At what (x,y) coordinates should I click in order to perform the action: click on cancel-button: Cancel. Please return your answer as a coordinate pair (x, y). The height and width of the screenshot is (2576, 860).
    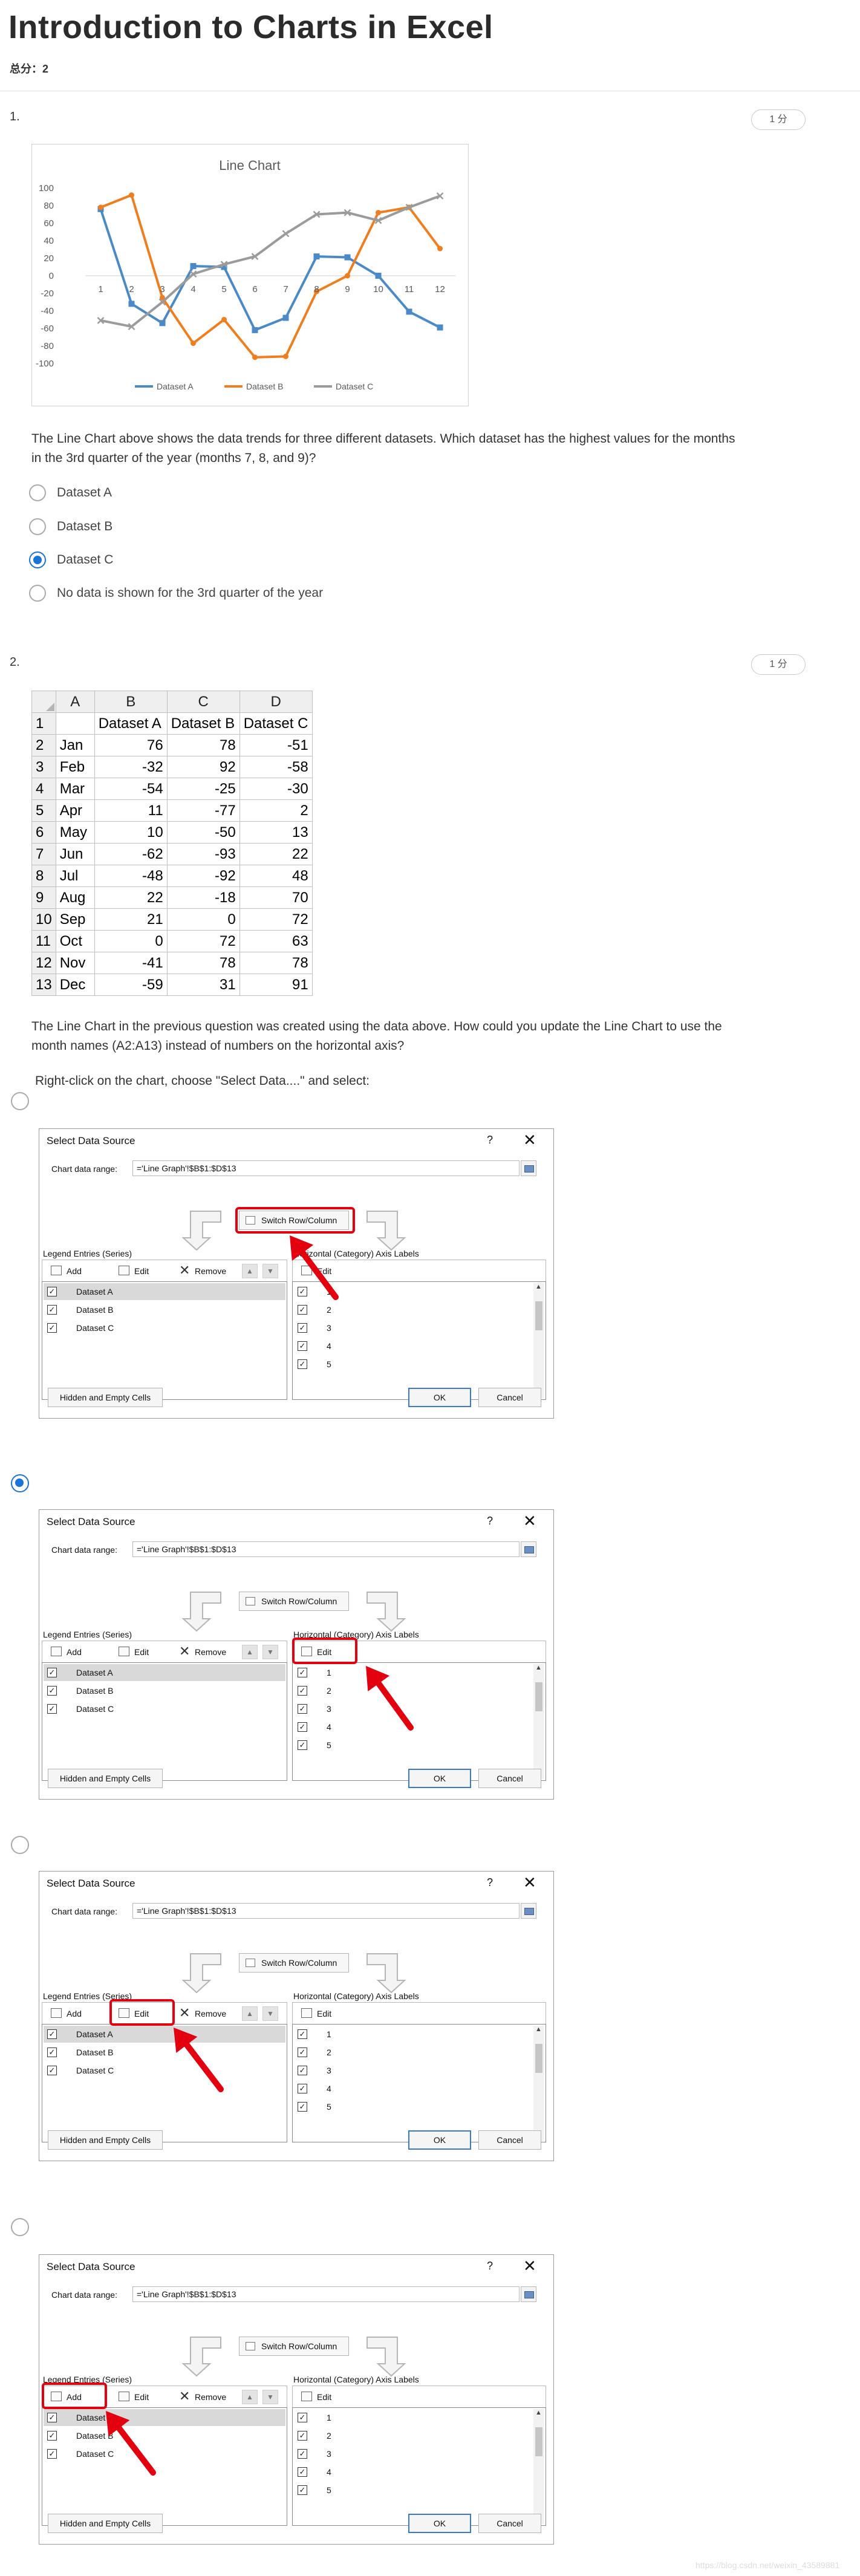
    Looking at the image, I should click on (509, 2523).